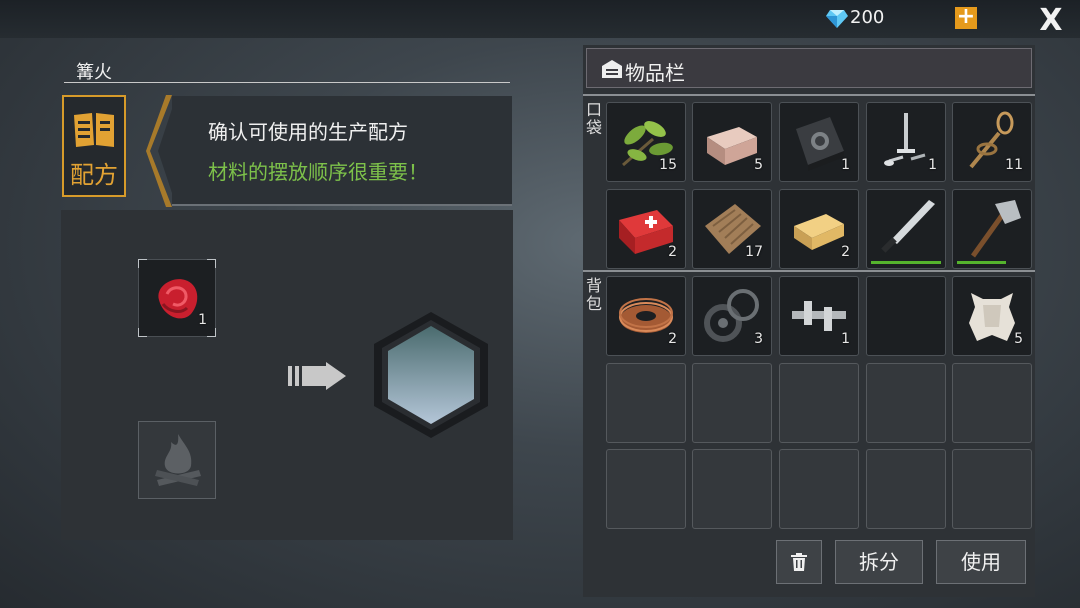  What do you see at coordinates (94, 72) in the screenshot?
I see `workbench-title: 篝火` at bounding box center [94, 72].